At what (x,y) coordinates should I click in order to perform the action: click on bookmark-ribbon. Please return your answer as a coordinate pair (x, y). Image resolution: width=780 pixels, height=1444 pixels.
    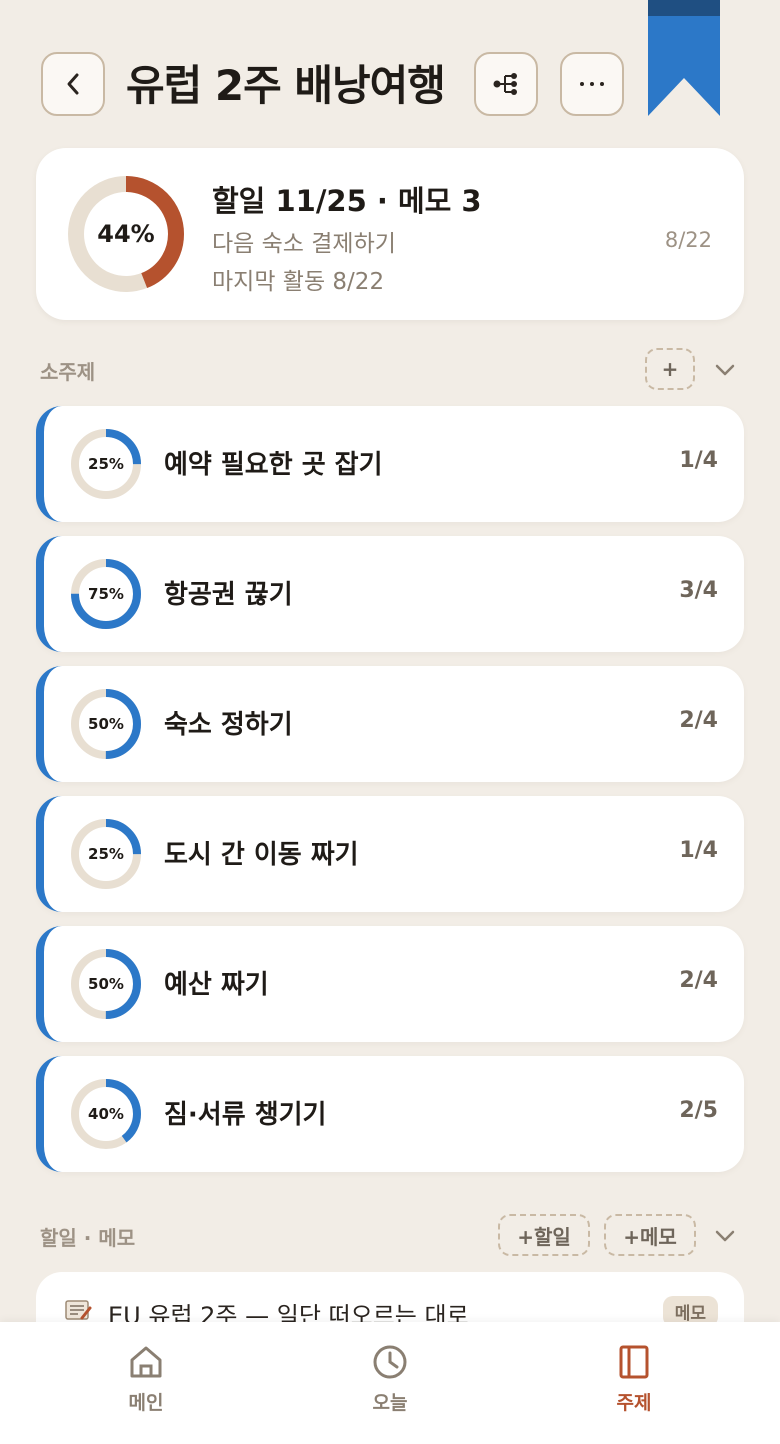
    Looking at the image, I should click on (684, 58).